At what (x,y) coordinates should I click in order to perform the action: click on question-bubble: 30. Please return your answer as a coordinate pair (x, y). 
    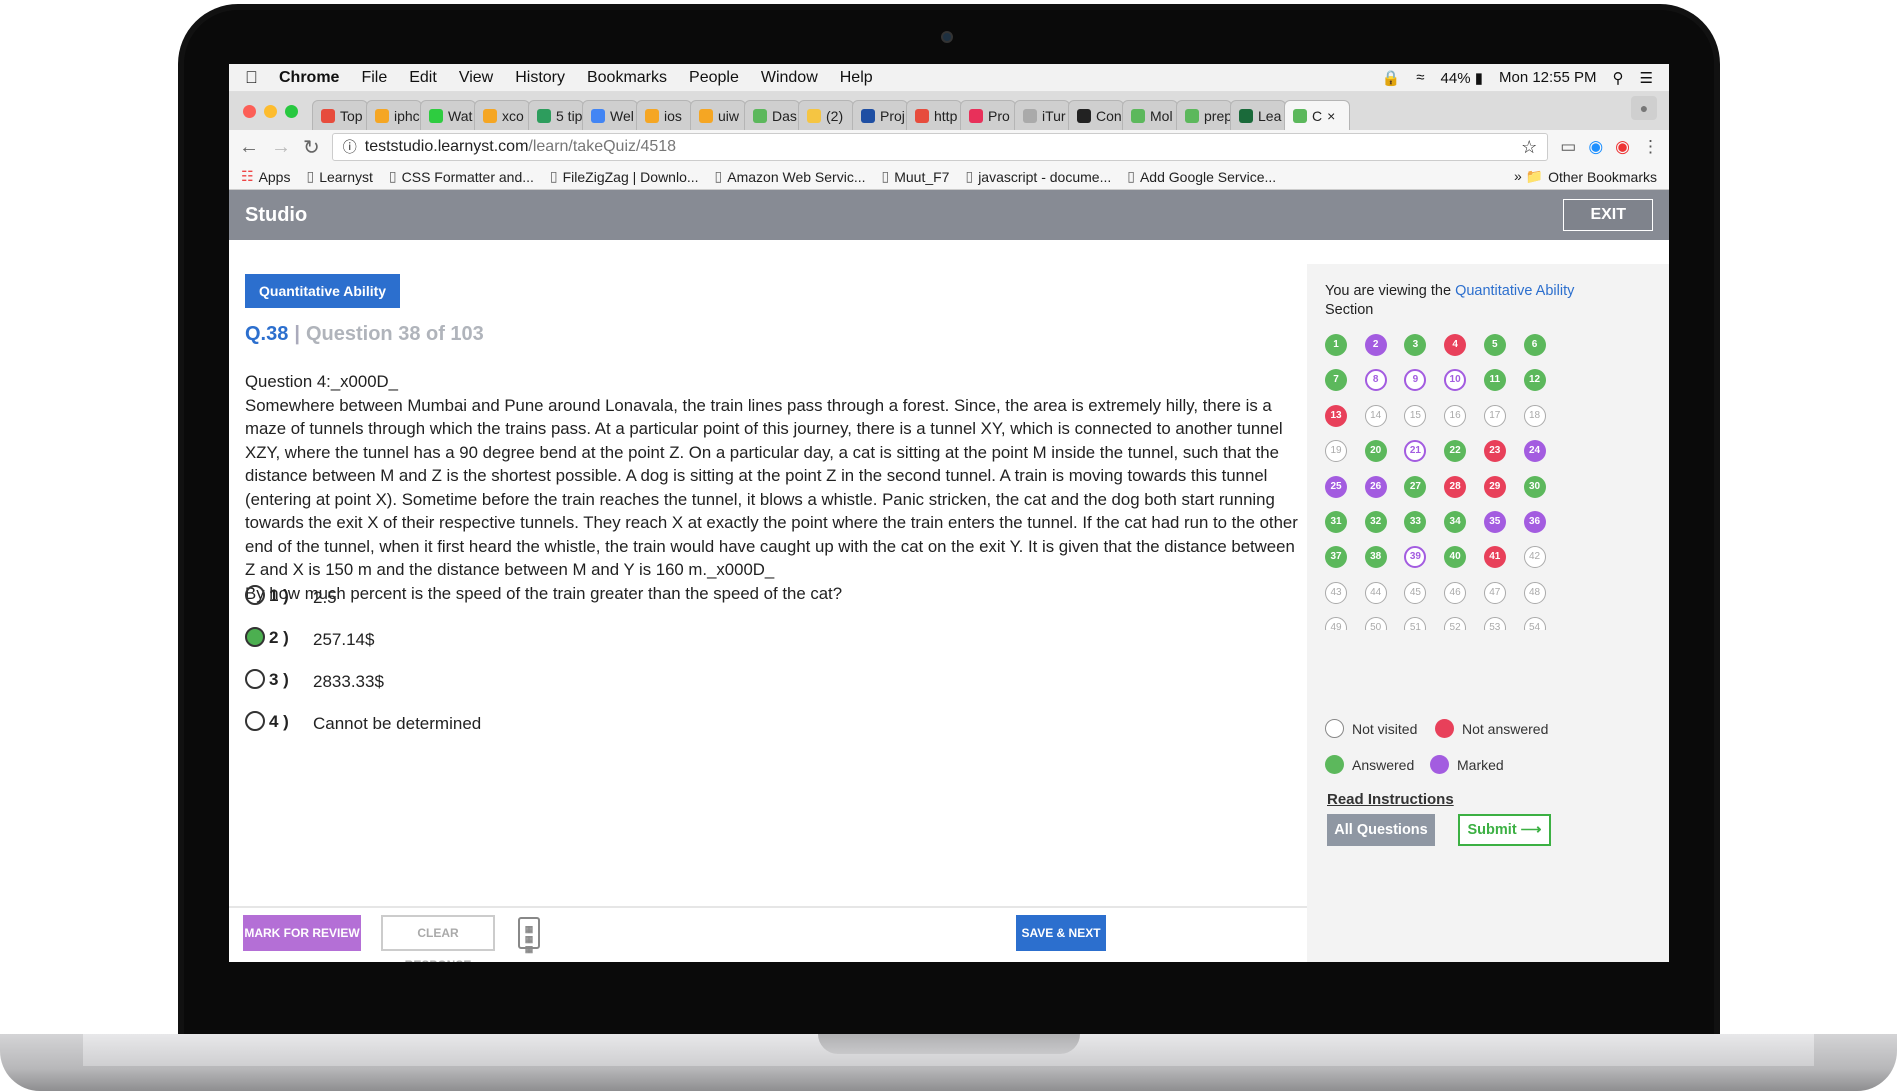
    Looking at the image, I should click on (1534, 486).